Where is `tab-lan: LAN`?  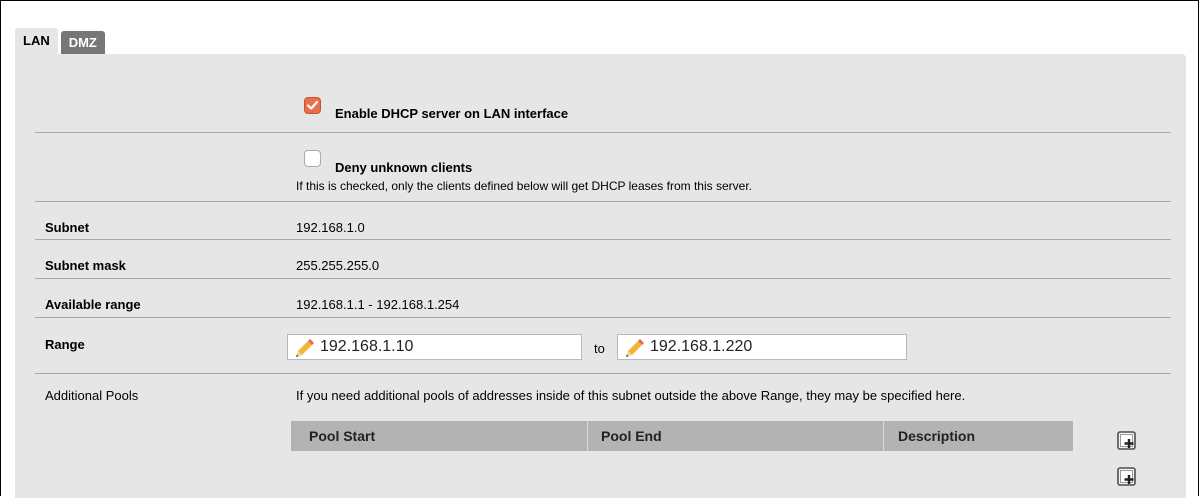 tab-lan: LAN is located at coordinates (36, 41).